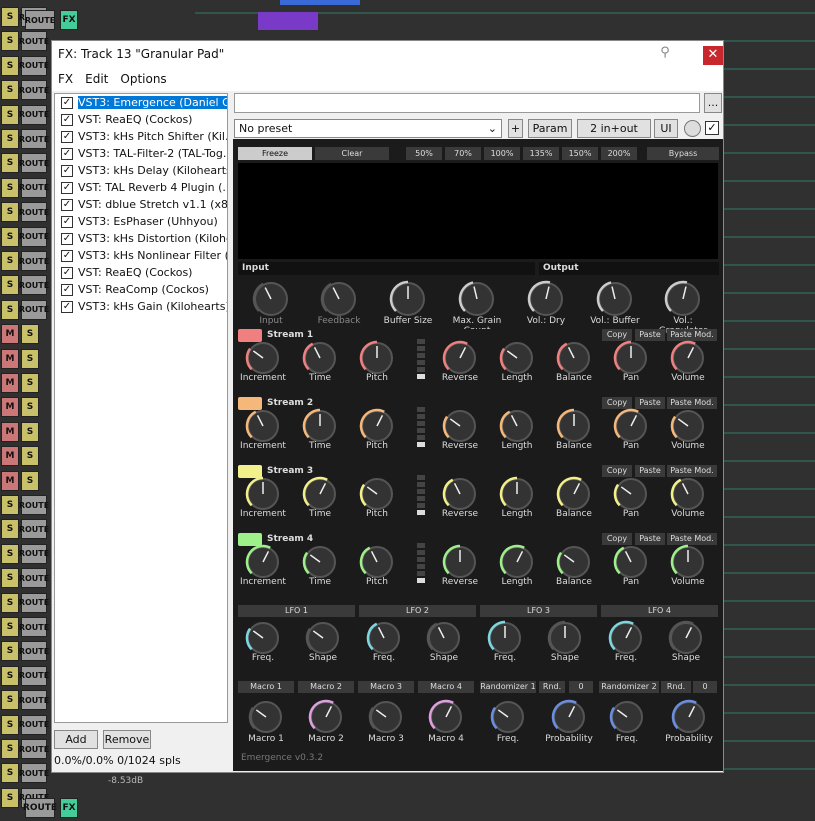 This screenshot has height=821, width=815. I want to click on top-button-7: 200%, so click(619, 153).